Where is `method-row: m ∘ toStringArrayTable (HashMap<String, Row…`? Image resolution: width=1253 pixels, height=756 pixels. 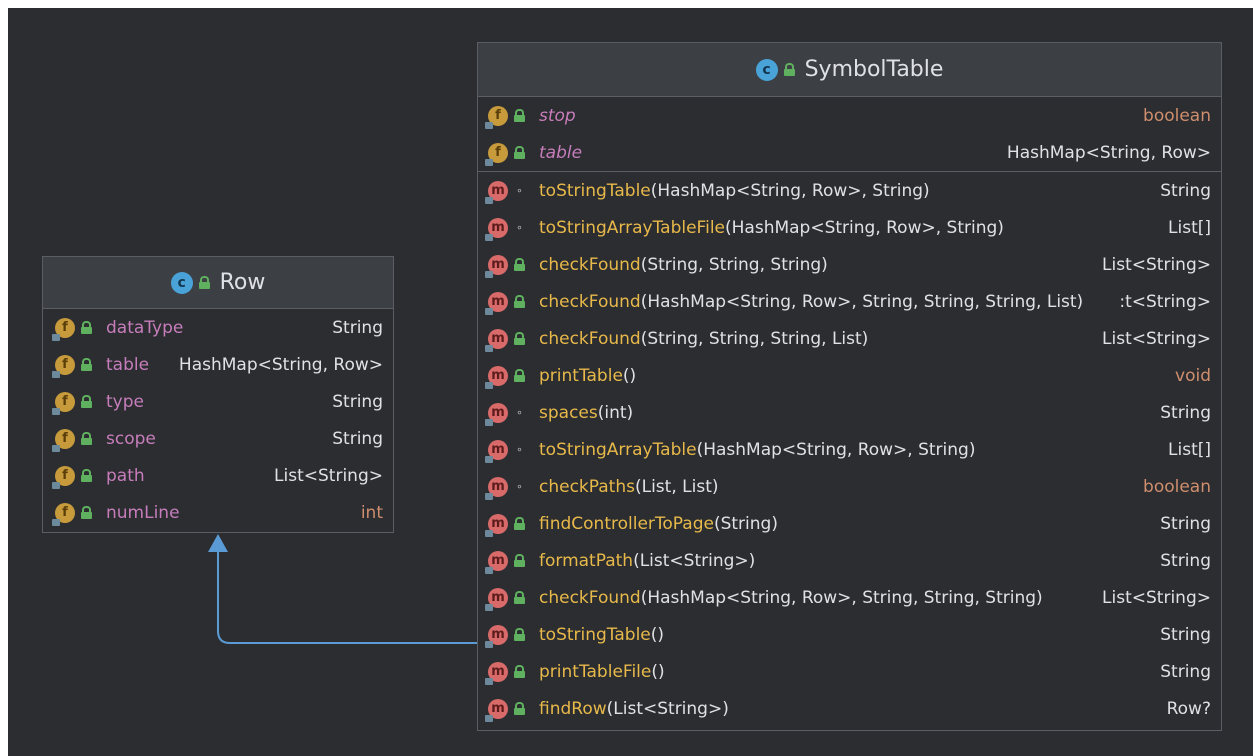
method-row: m ∘ toStringArrayTable (HashMap<String, Row… is located at coordinates (849, 449).